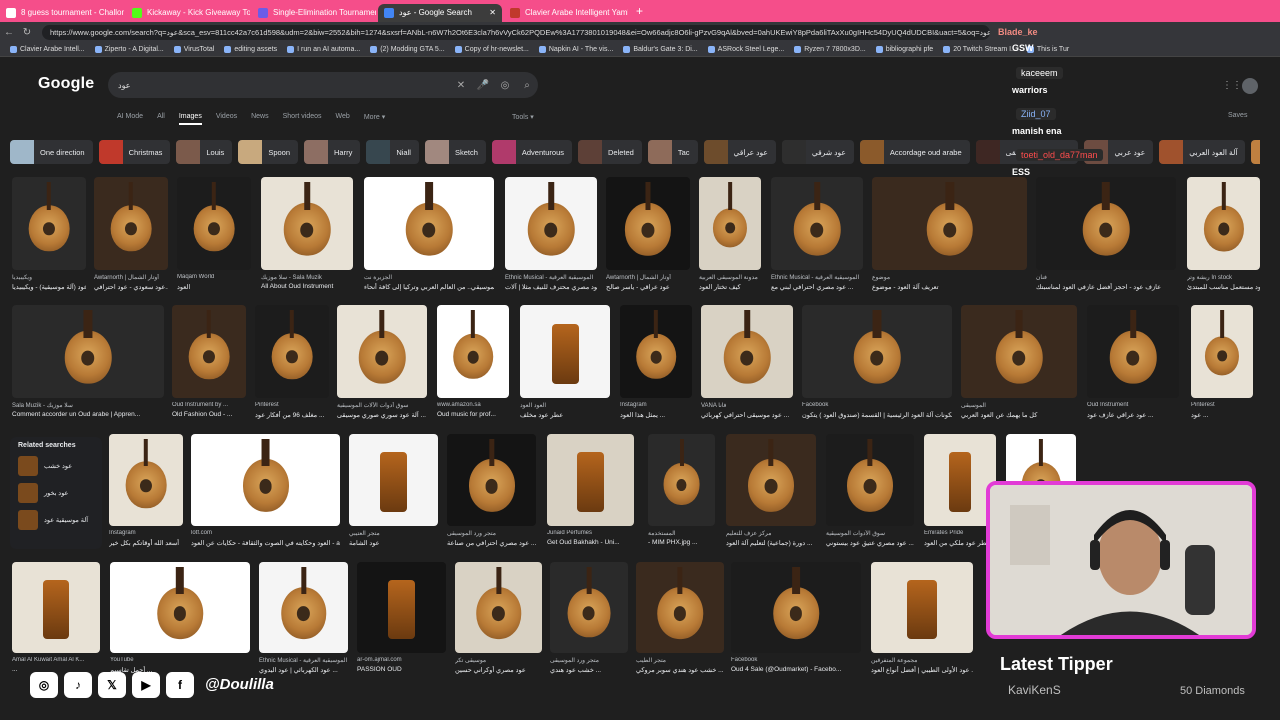  Describe the element at coordinates (180, 660) in the screenshot. I see `image-source: YouTube` at that location.